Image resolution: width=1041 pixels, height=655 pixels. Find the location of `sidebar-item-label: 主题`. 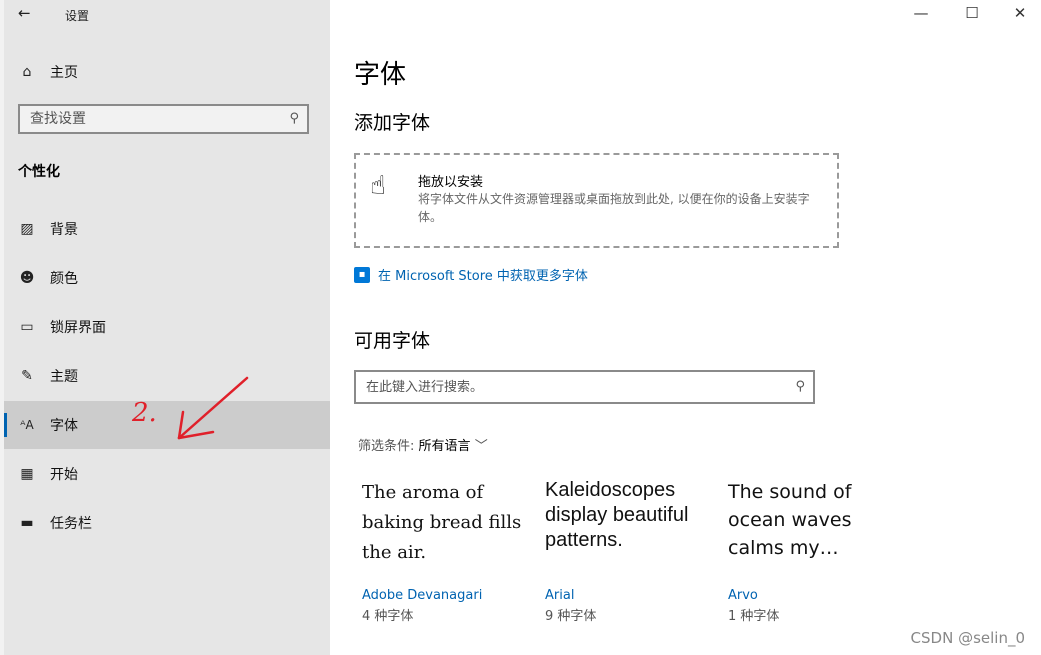

sidebar-item-label: 主题 is located at coordinates (64, 377).